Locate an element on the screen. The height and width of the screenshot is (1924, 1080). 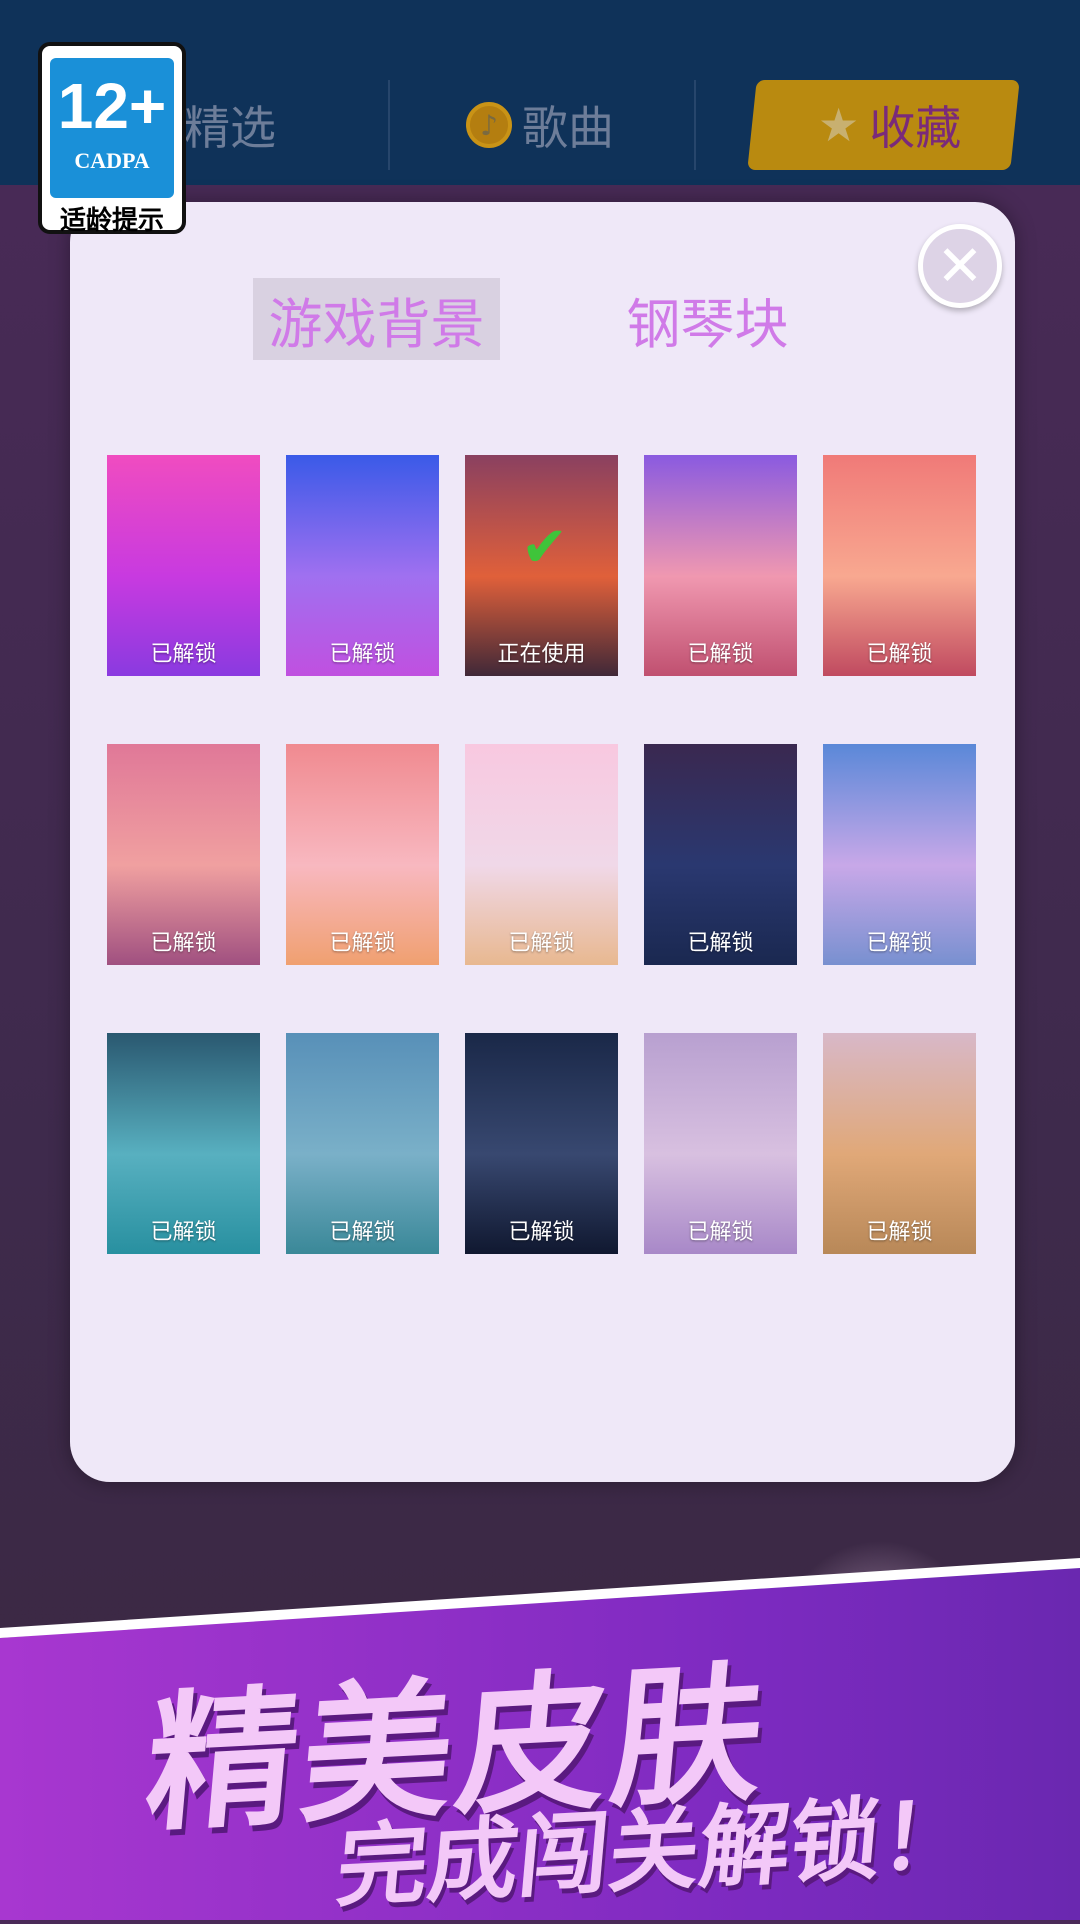
background-thumbnail: ✔ 正在使用 is located at coordinates (541, 565).